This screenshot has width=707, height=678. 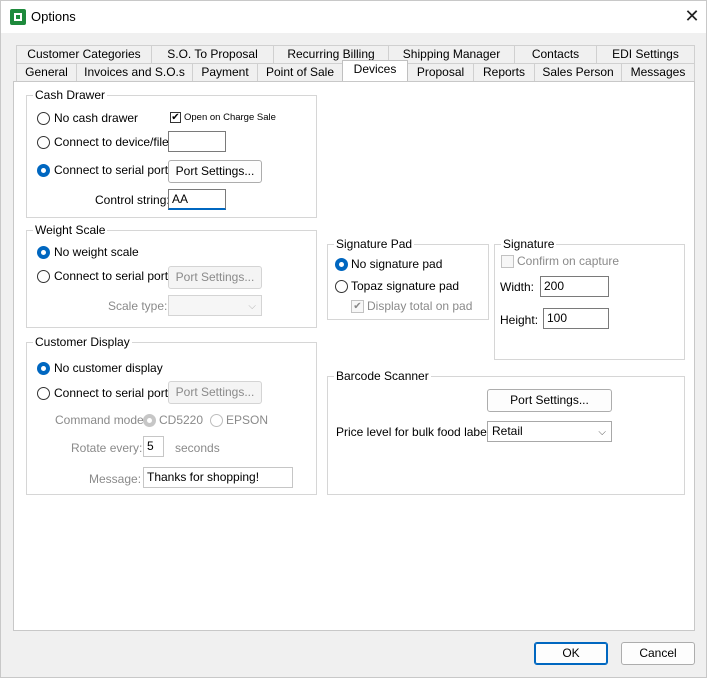 I want to click on cash-drawer-title: Cash Drawer, so click(x=70, y=95).